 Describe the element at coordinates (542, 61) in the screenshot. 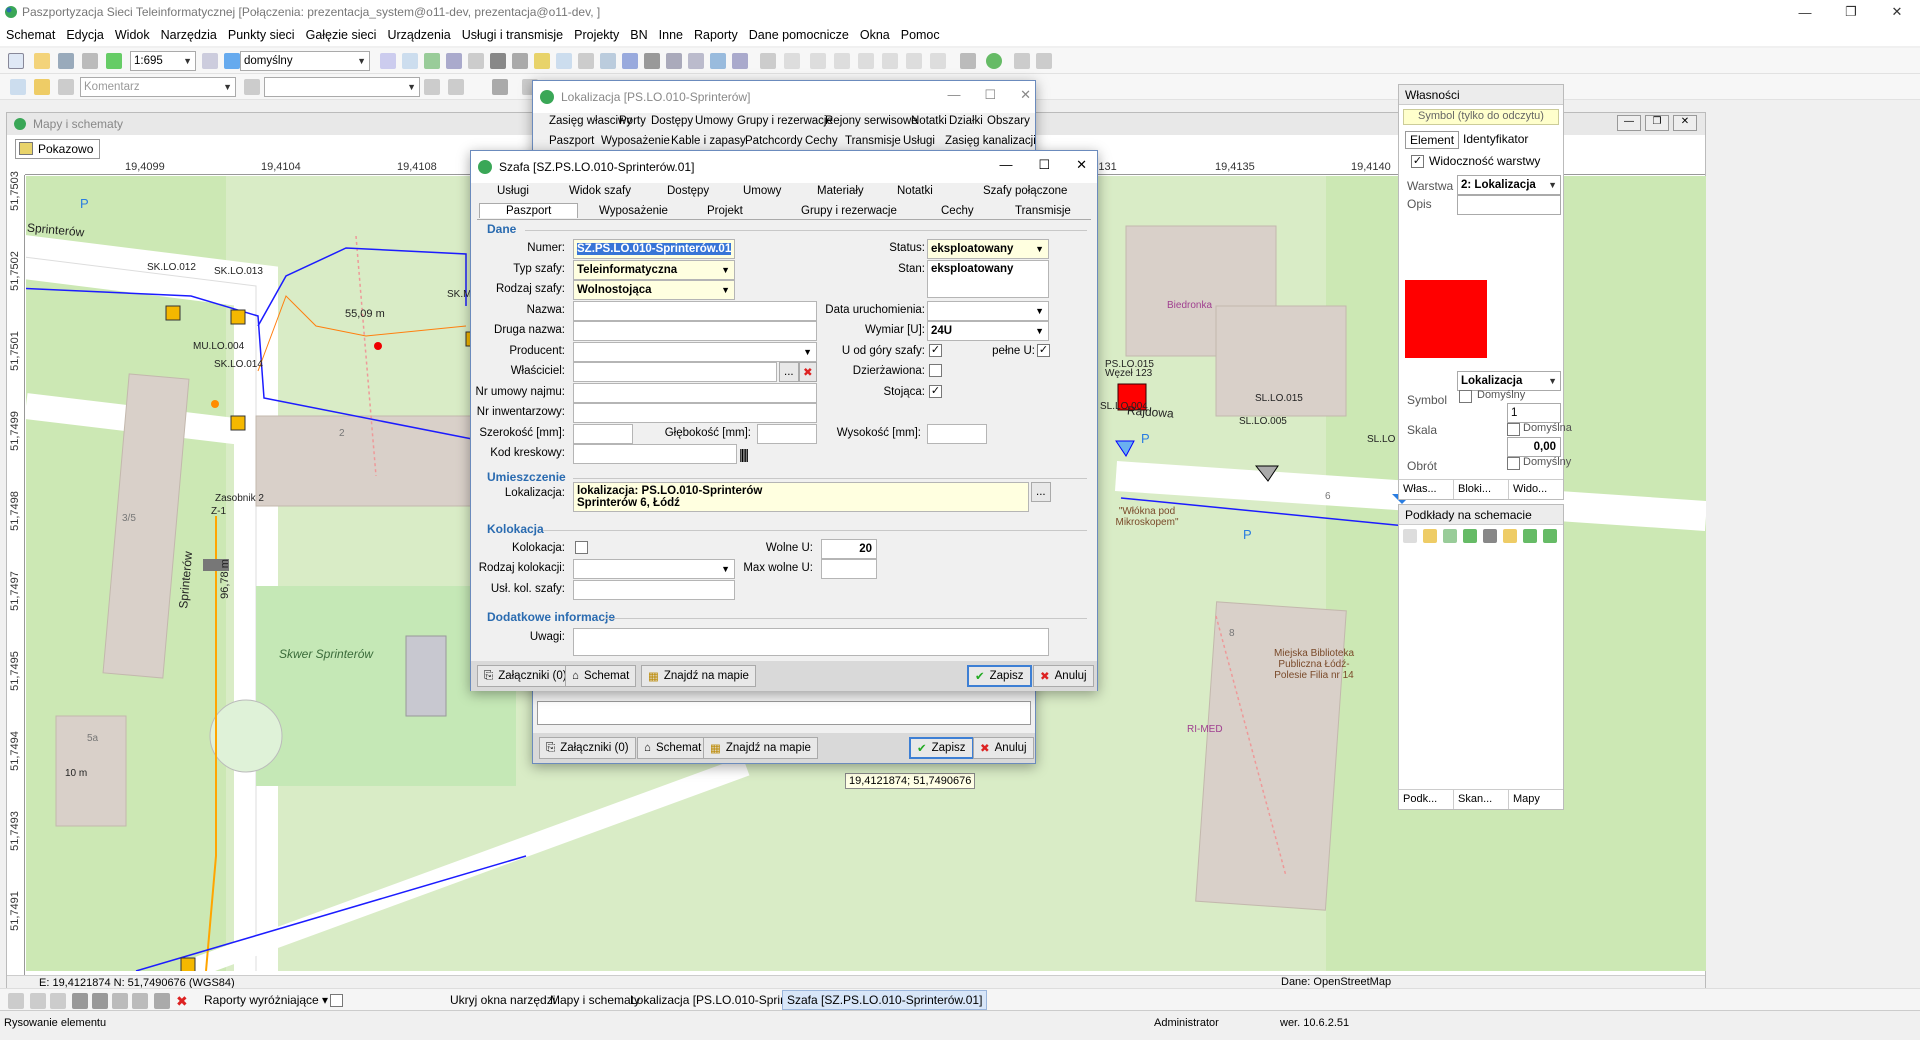

I see `tool8-icon` at that location.